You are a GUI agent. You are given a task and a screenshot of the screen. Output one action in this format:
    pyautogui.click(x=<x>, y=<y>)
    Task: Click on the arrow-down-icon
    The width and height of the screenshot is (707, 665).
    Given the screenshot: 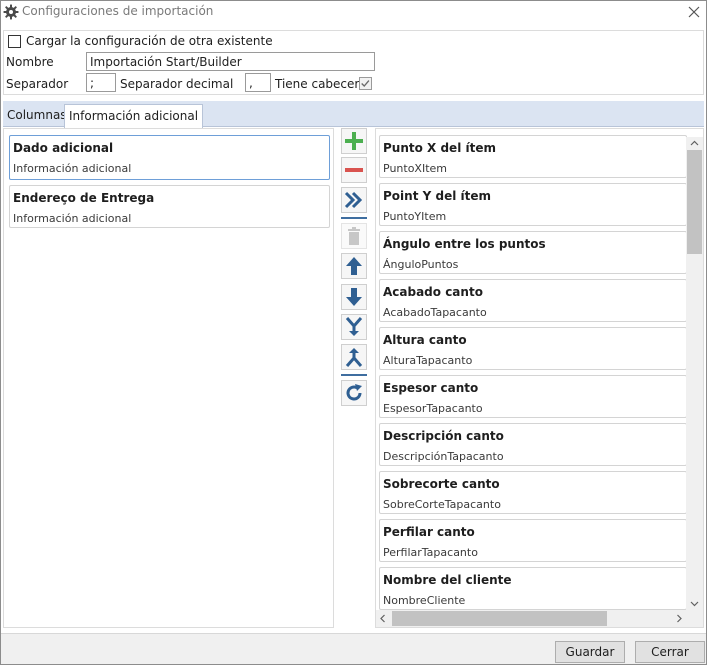 What is the action you would take?
    pyautogui.click(x=354, y=297)
    